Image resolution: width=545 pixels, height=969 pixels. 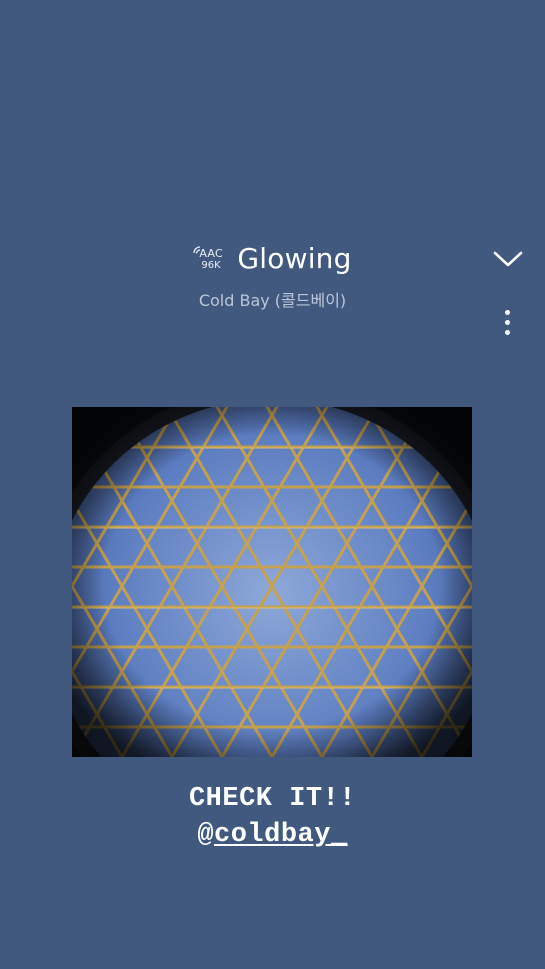 I want to click on audio-format: AAC, so click(x=211, y=253).